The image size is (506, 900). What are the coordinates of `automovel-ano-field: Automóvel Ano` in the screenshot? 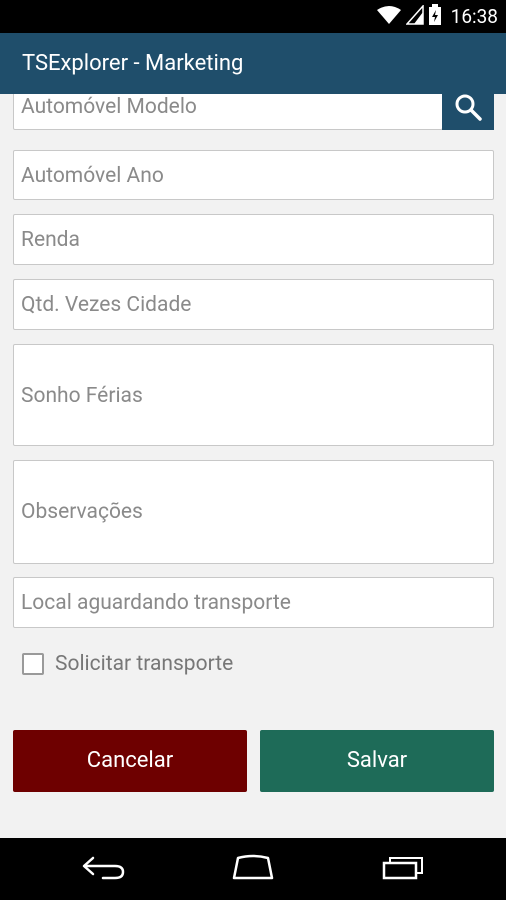 It's located at (253, 175).